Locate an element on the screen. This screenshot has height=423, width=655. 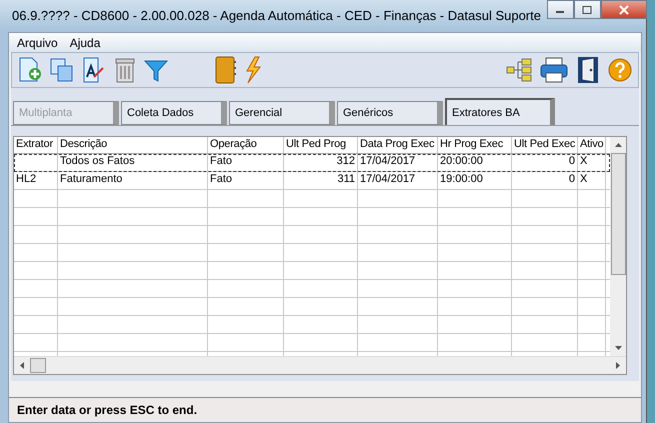
horizontal-scrollbar is located at coordinates (320, 365).